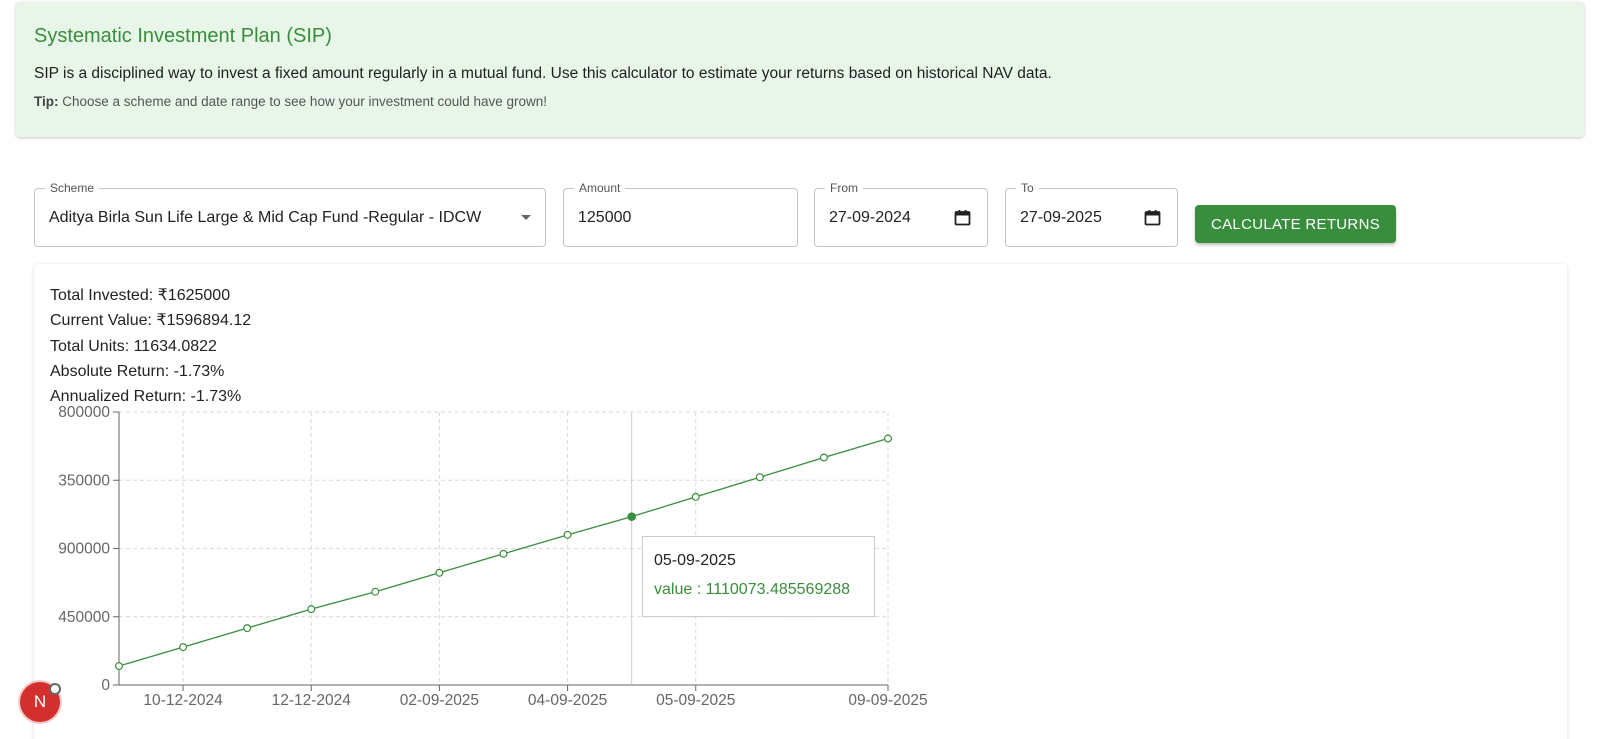  I want to click on total-units: Total Units: 11634.0822, so click(133, 346).